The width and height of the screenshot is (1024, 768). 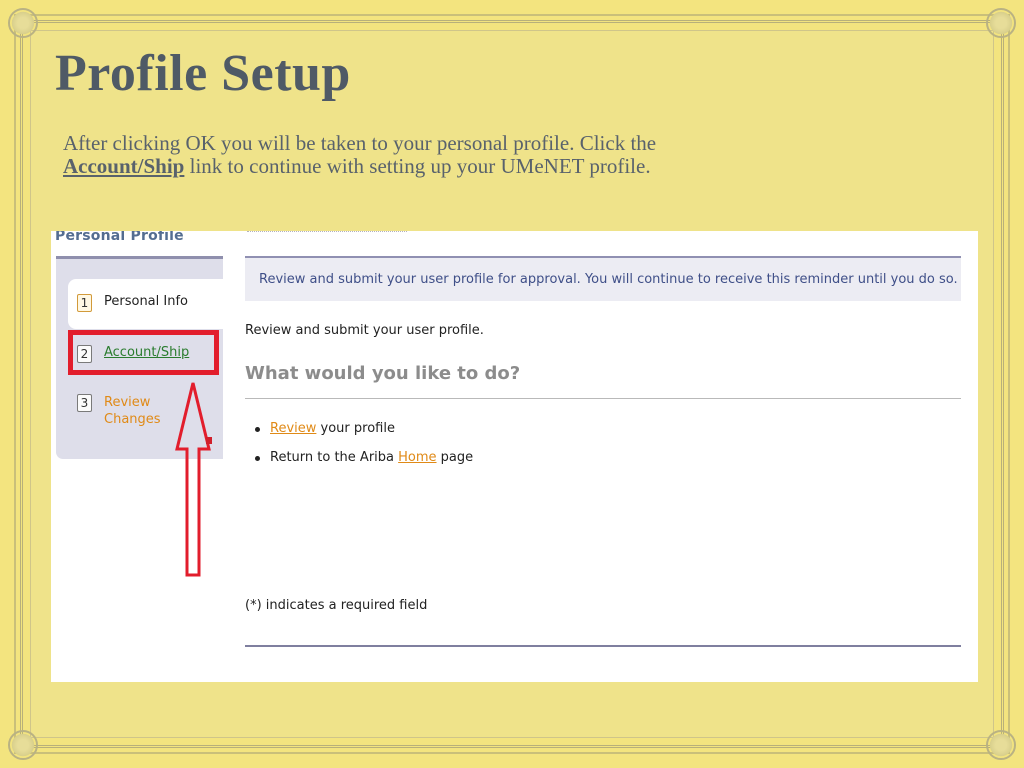 I want to click on personal-profile-header: Personal Profile, so click(x=119, y=237).